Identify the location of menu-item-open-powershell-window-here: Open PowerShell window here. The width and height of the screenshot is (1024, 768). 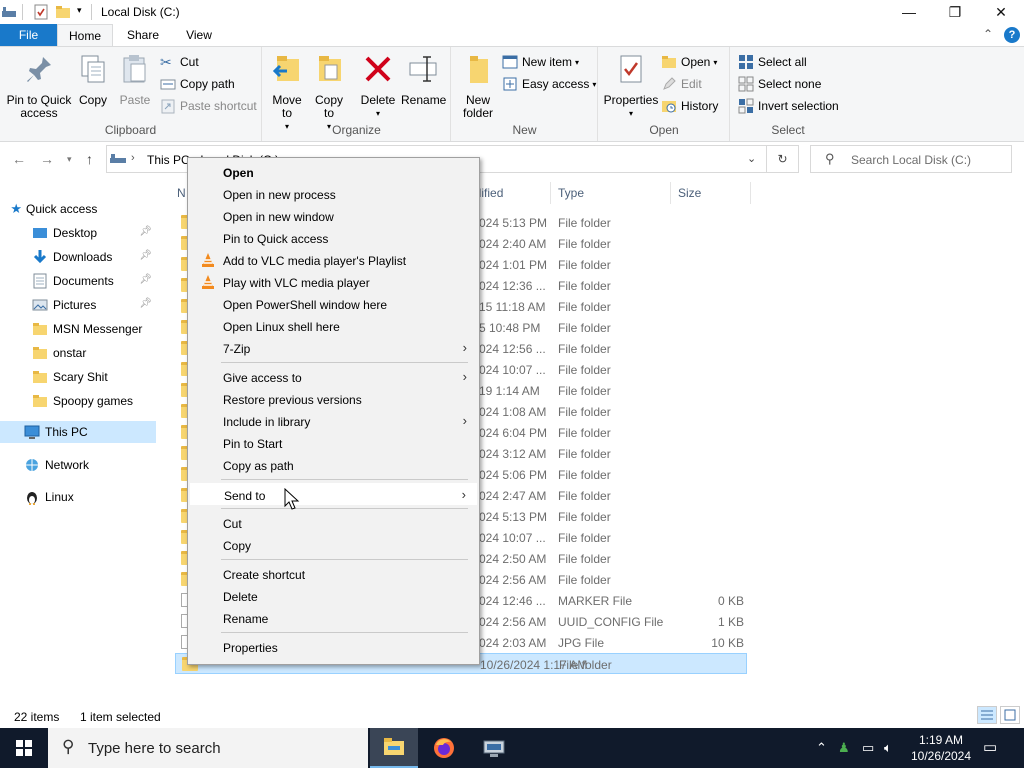
(333, 304).